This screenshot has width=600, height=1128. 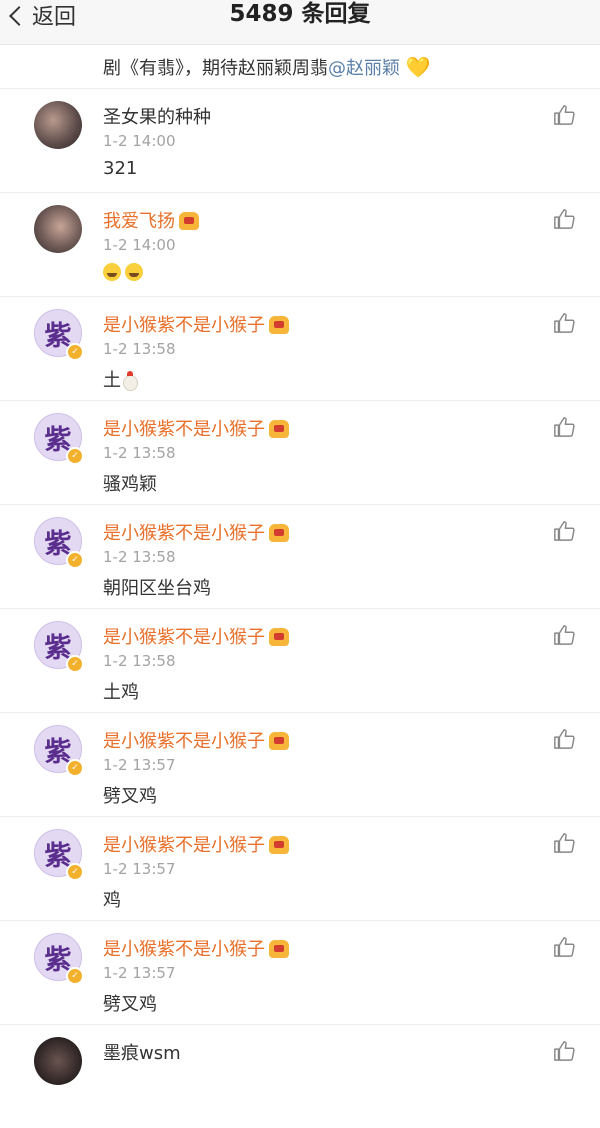 What do you see at coordinates (300, 556) in the screenshot?
I see `reply-item: 紫 ✓ 是小猴紫不是小猴子 1-2 13:58 朝阳区坐台鸡` at bounding box center [300, 556].